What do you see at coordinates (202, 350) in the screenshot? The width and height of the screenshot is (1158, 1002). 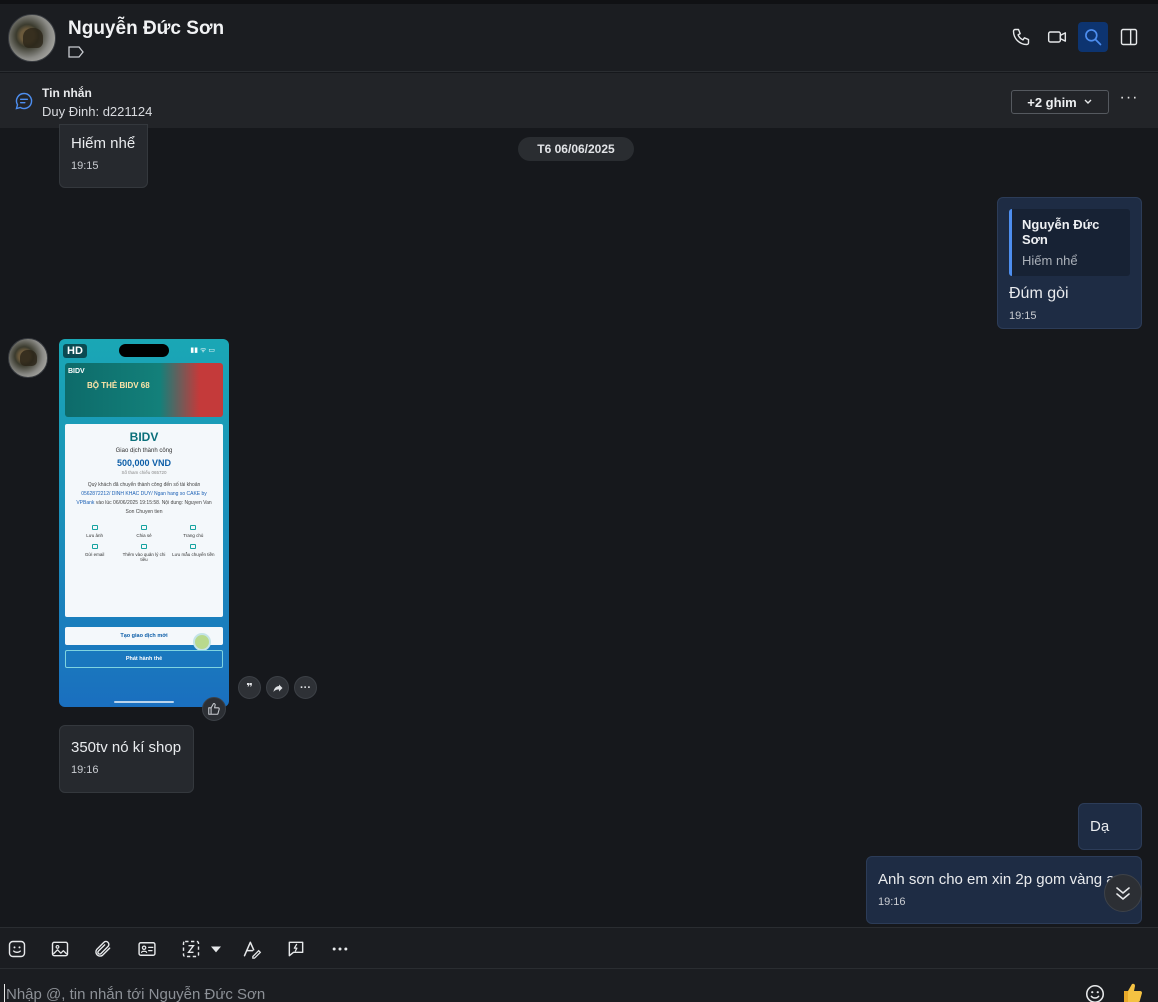 I see `phone-status-bar: ▮▮ ᯤ ▭` at bounding box center [202, 350].